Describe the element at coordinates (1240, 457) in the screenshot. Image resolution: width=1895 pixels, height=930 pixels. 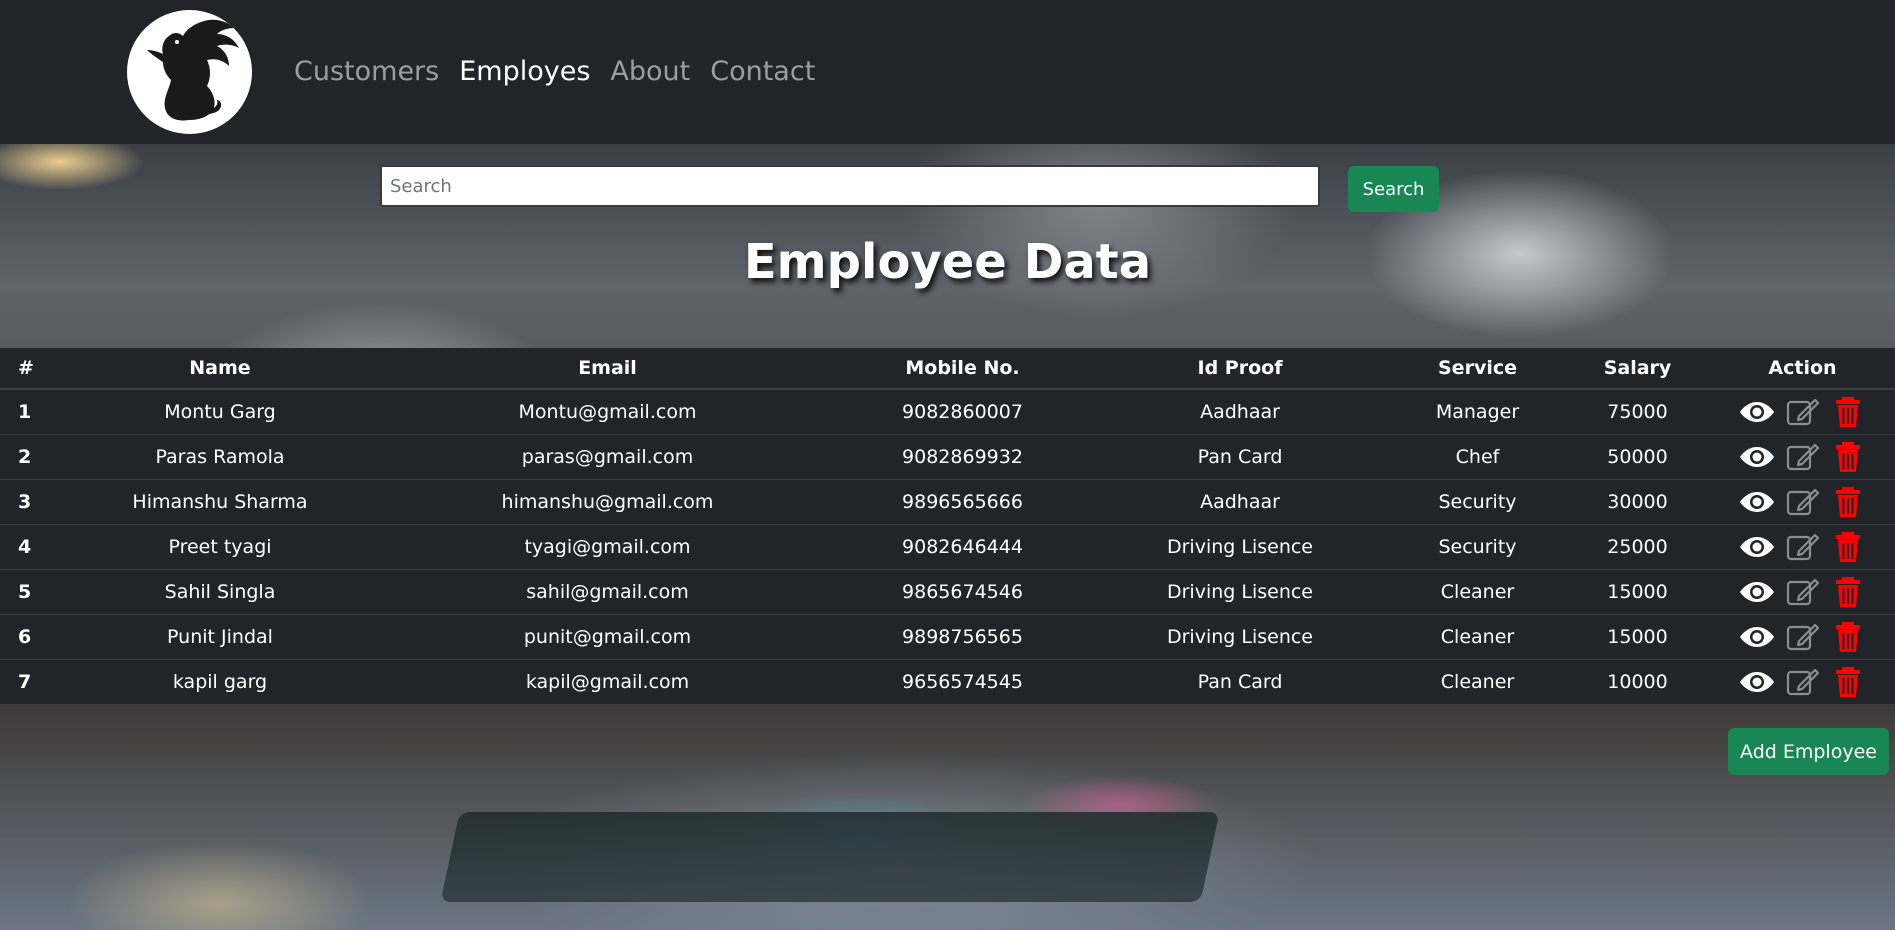
I see `cell-id-proof: Pan Card` at that location.